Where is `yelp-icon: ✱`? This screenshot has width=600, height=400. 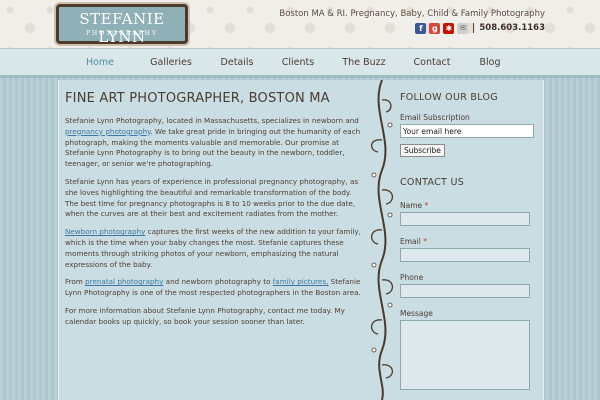 yelp-icon: ✱ is located at coordinates (449, 28).